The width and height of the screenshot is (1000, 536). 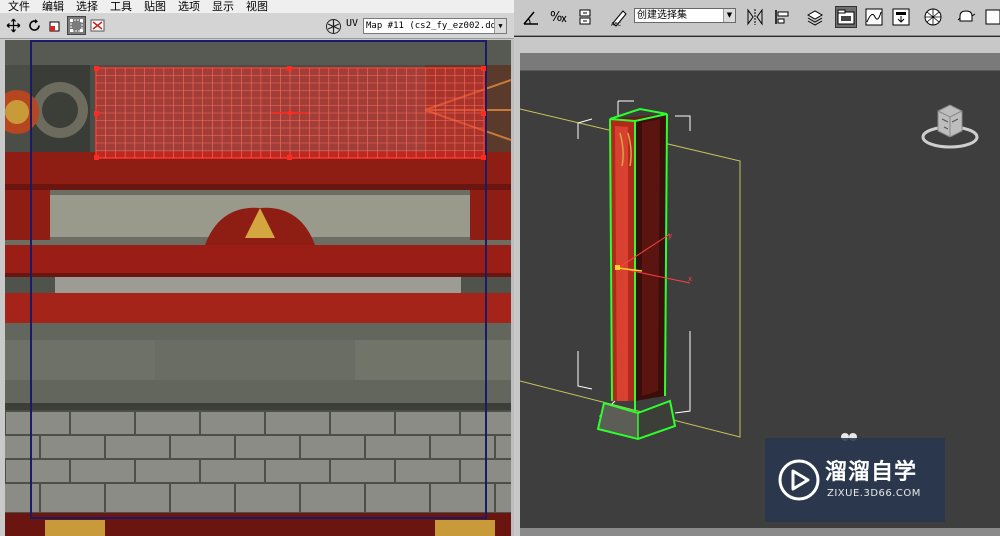 What do you see at coordinates (352, 23) in the screenshot?
I see `uv-channel-label: UV` at bounding box center [352, 23].